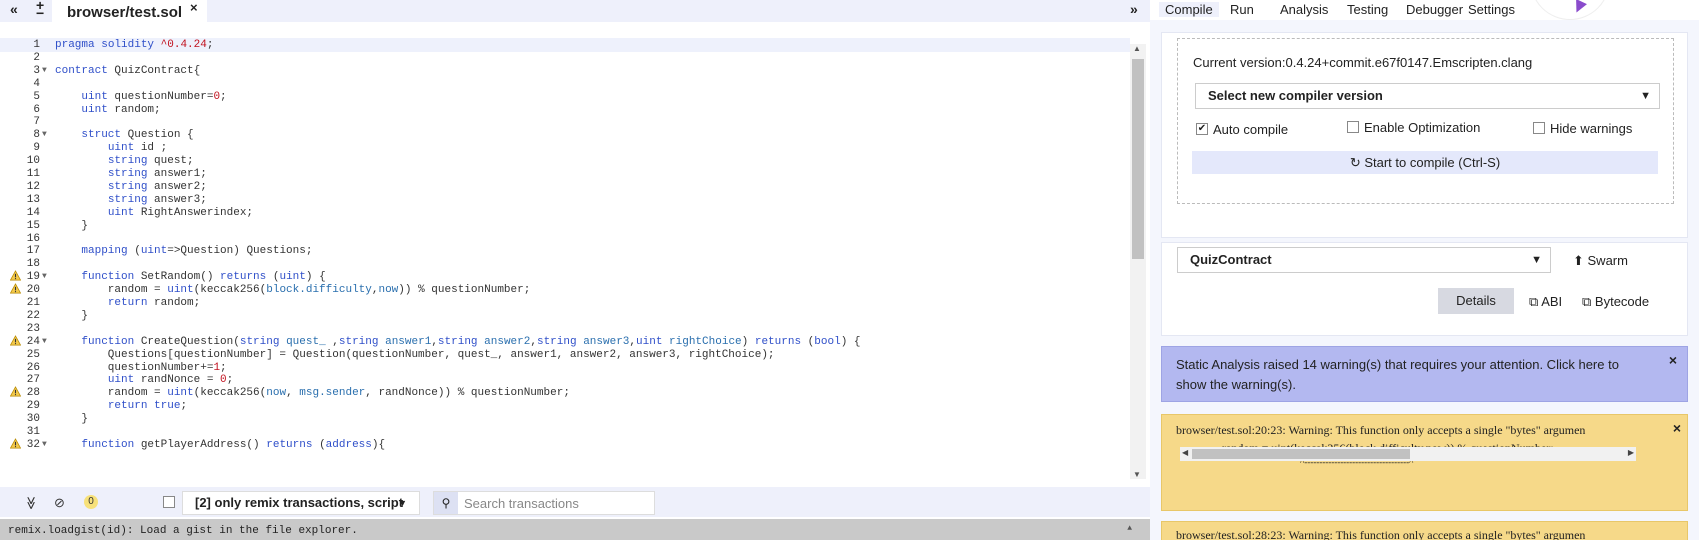 The height and width of the screenshot is (540, 1699). What do you see at coordinates (1432, 162) in the screenshot?
I see `compile-button-label: Start to compile (Ctrl-S)` at bounding box center [1432, 162].